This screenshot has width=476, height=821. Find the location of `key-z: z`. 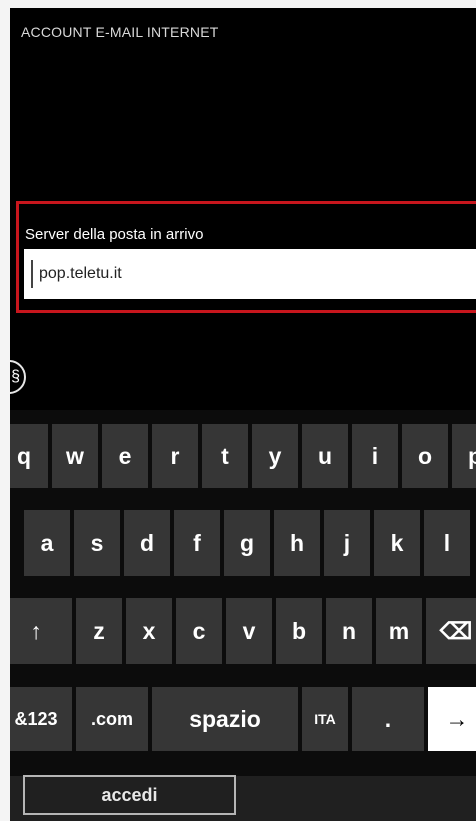

key-z: z is located at coordinates (99, 631).